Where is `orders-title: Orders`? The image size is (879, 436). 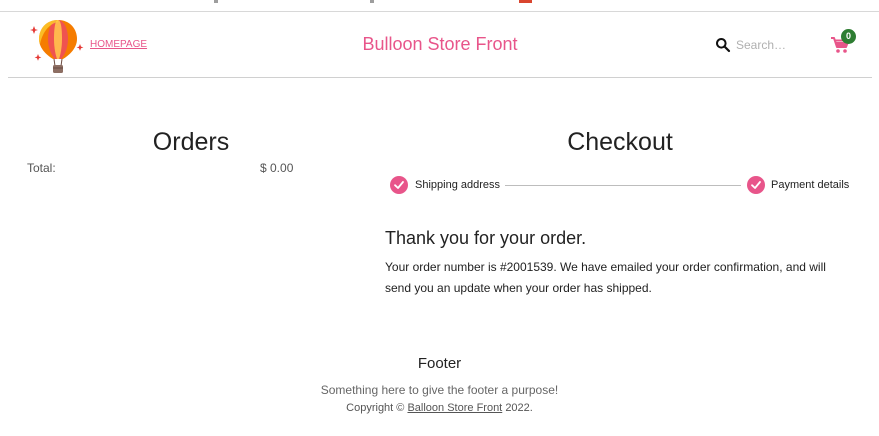 orders-title: Orders is located at coordinates (191, 142).